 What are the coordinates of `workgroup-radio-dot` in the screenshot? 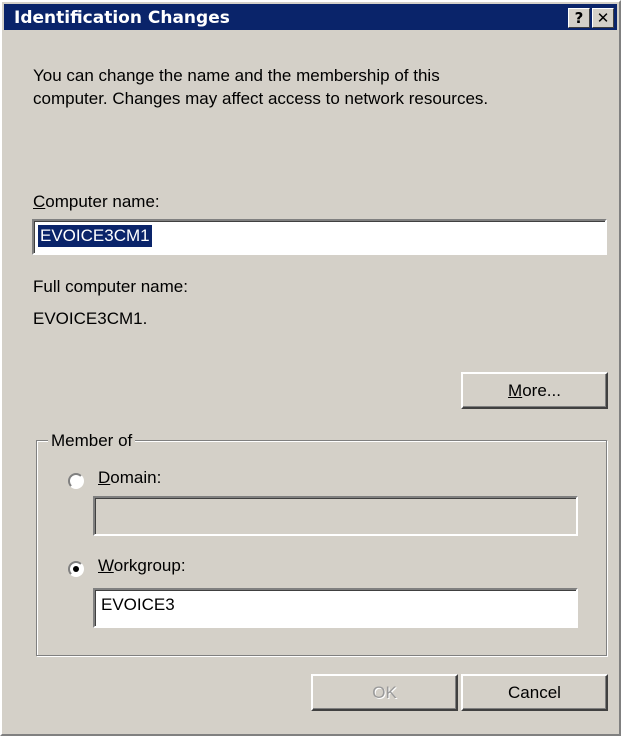 It's located at (76, 569).